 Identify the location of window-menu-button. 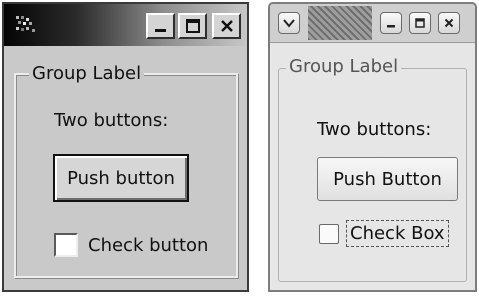
(289, 23).